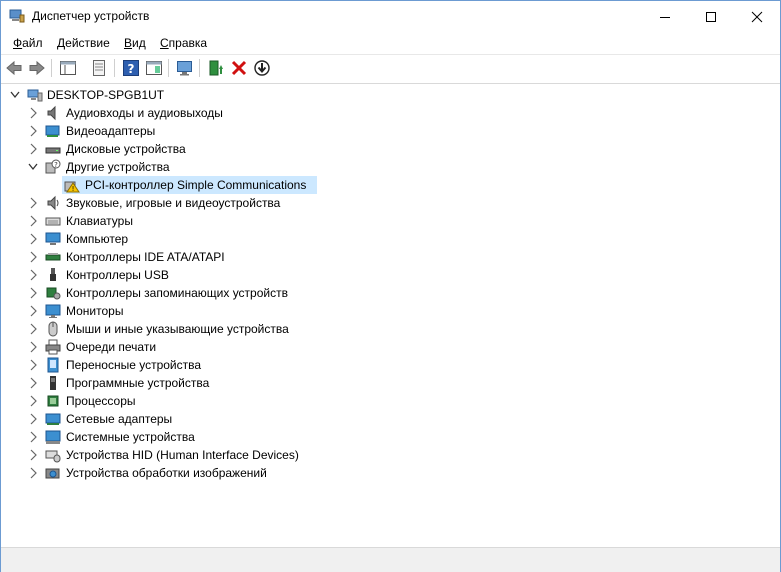 Image resolution: width=781 pixels, height=572 pixels. I want to click on forward-arrow-icon, so click(37, 68).